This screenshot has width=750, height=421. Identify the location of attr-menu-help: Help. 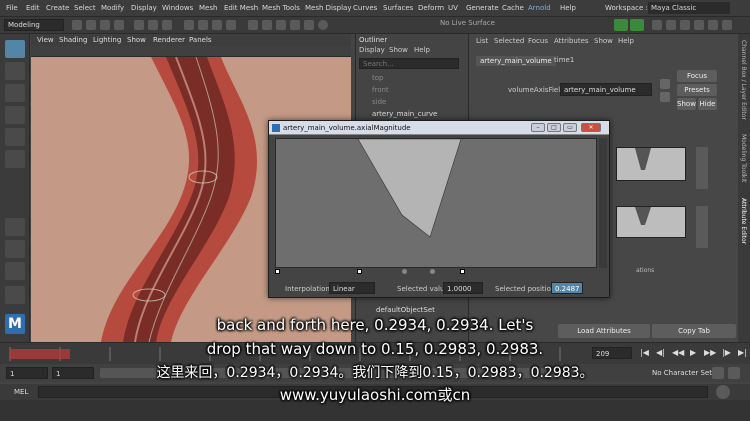
(626, 41).